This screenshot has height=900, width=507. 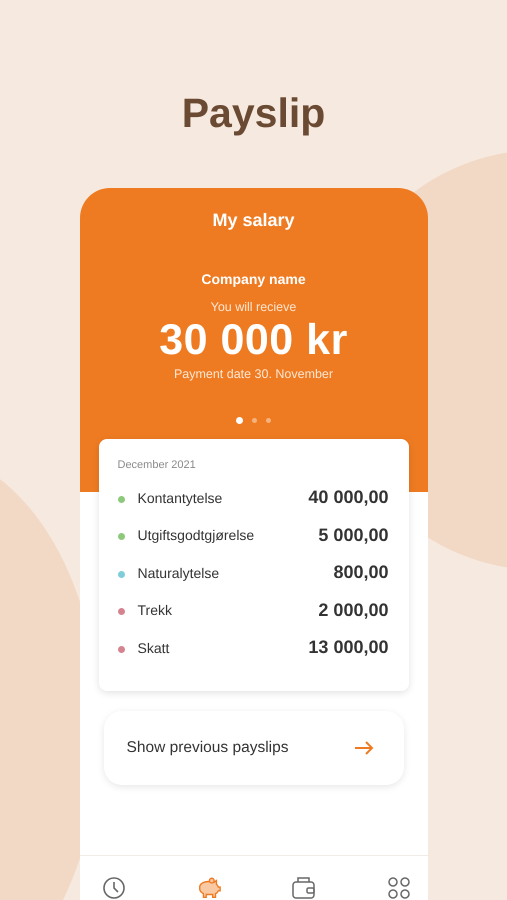 I want to click on item-label: Naturalytelse, so click(x=179, y=572).